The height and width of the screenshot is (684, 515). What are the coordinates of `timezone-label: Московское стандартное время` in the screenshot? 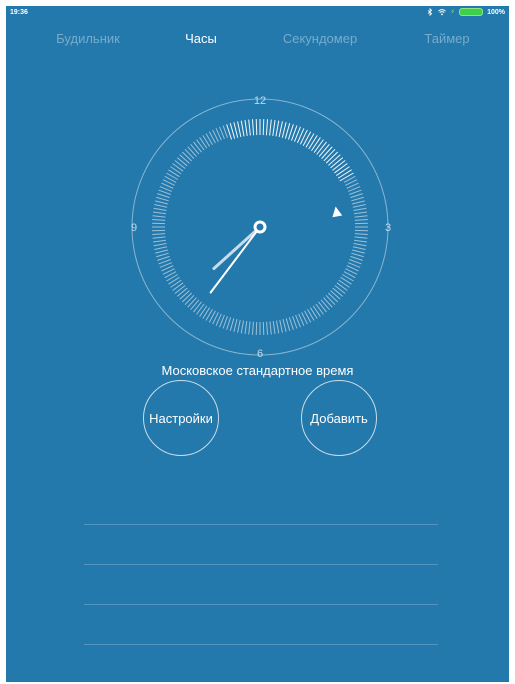 It's located at (257, 370).